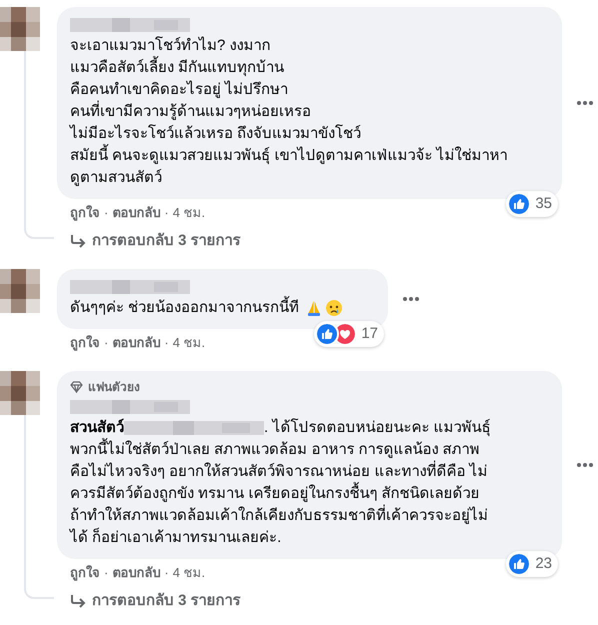 This screenshot has height=625, width=598. Describe the element at coordinates (377, 427) in the screenshot. I see `comment-text: . ได้โปรดตอบหน่อยนะคะ แมวพันธุ์` at that location.